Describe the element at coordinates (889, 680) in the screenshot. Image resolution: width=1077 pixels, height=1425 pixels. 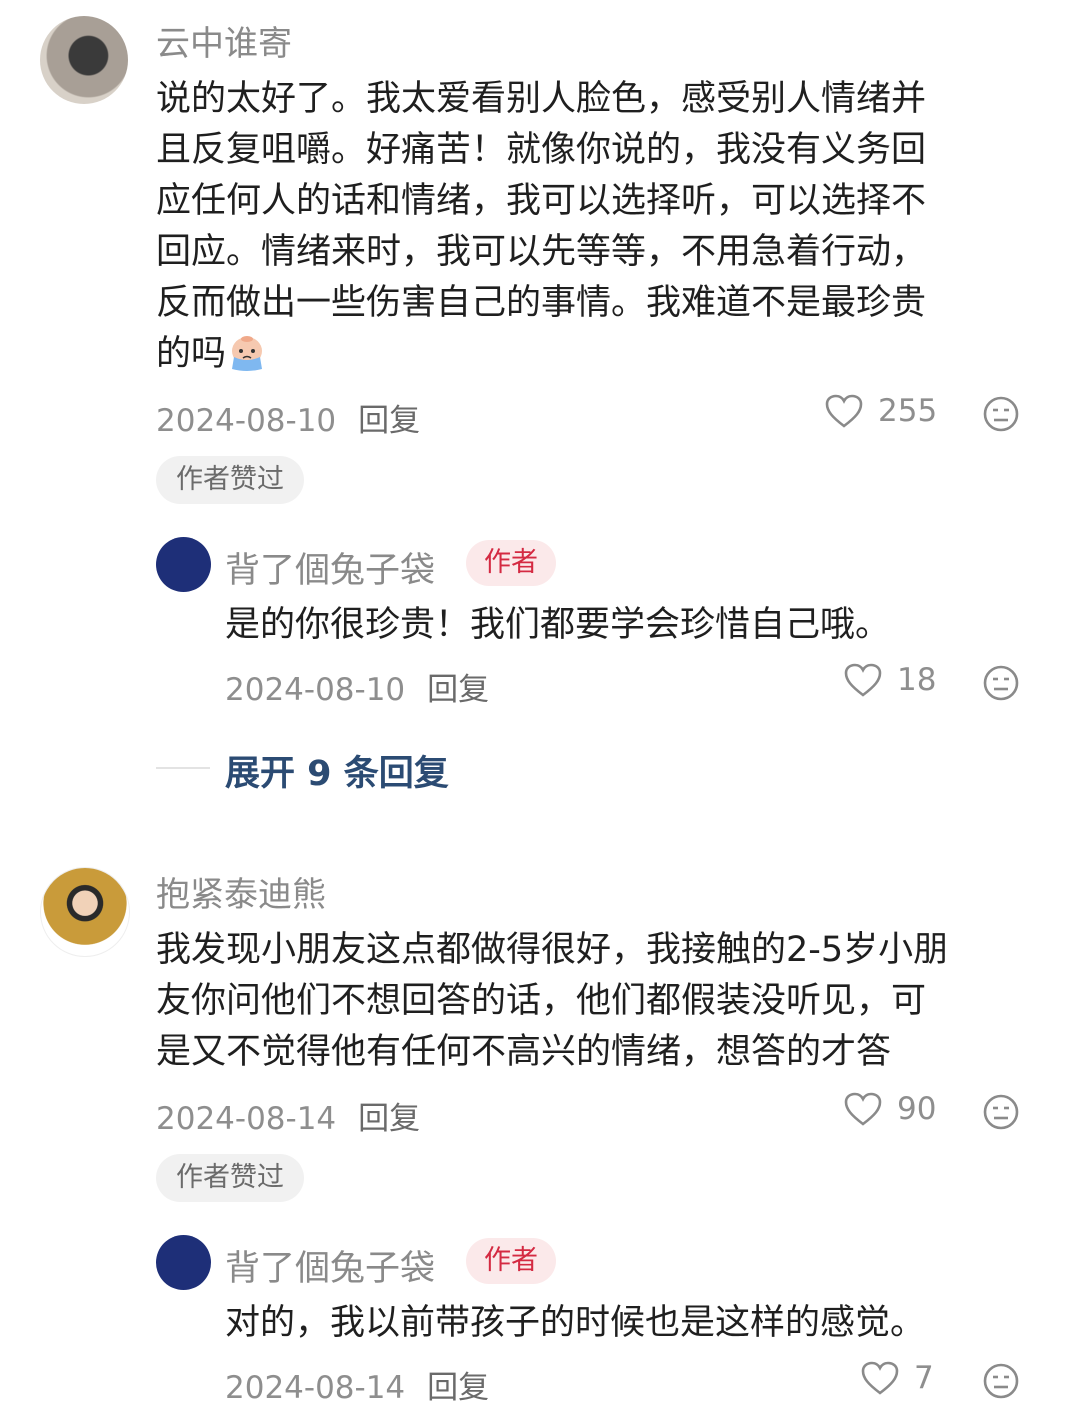
I see `like-button: 18` at that location.